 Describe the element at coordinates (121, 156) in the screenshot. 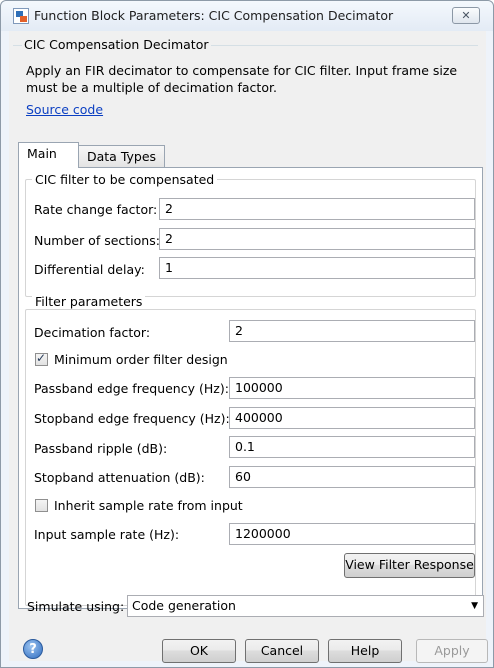

I see `tab-data-types: Data Types` at that location.